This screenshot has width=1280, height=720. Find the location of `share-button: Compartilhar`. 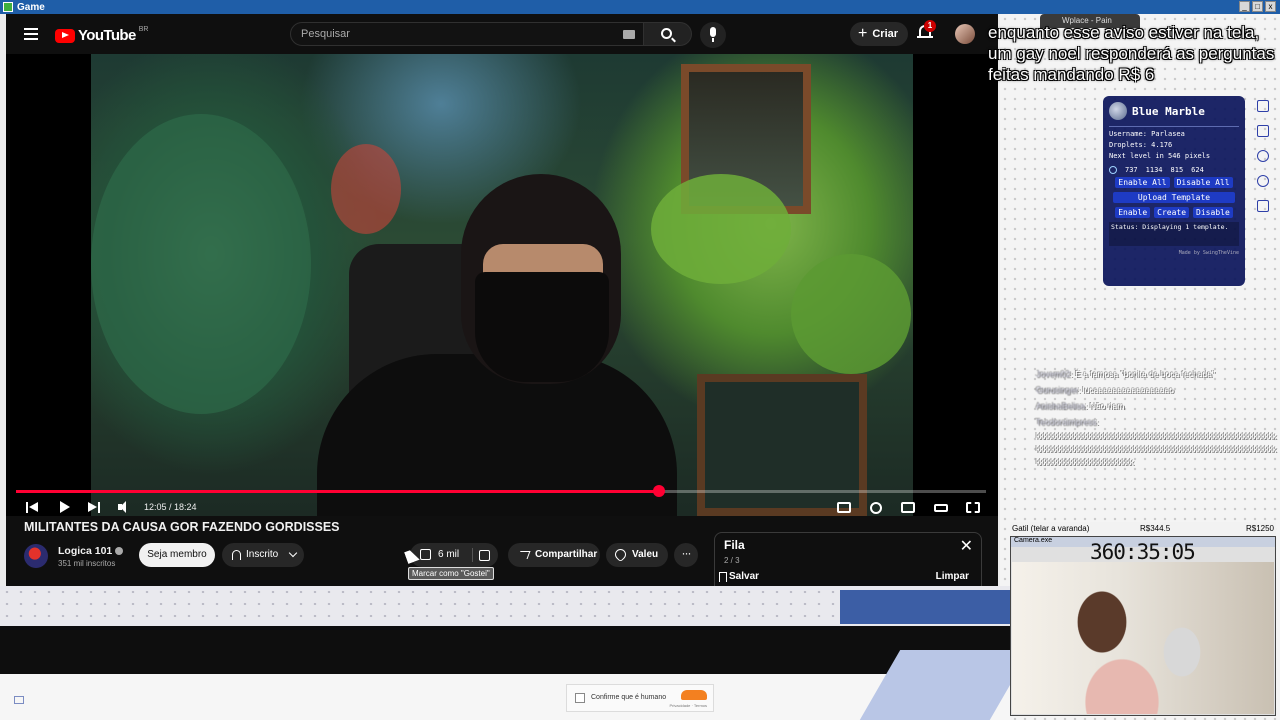

share-button: Compartilhar is located at coordinates (554, 555).